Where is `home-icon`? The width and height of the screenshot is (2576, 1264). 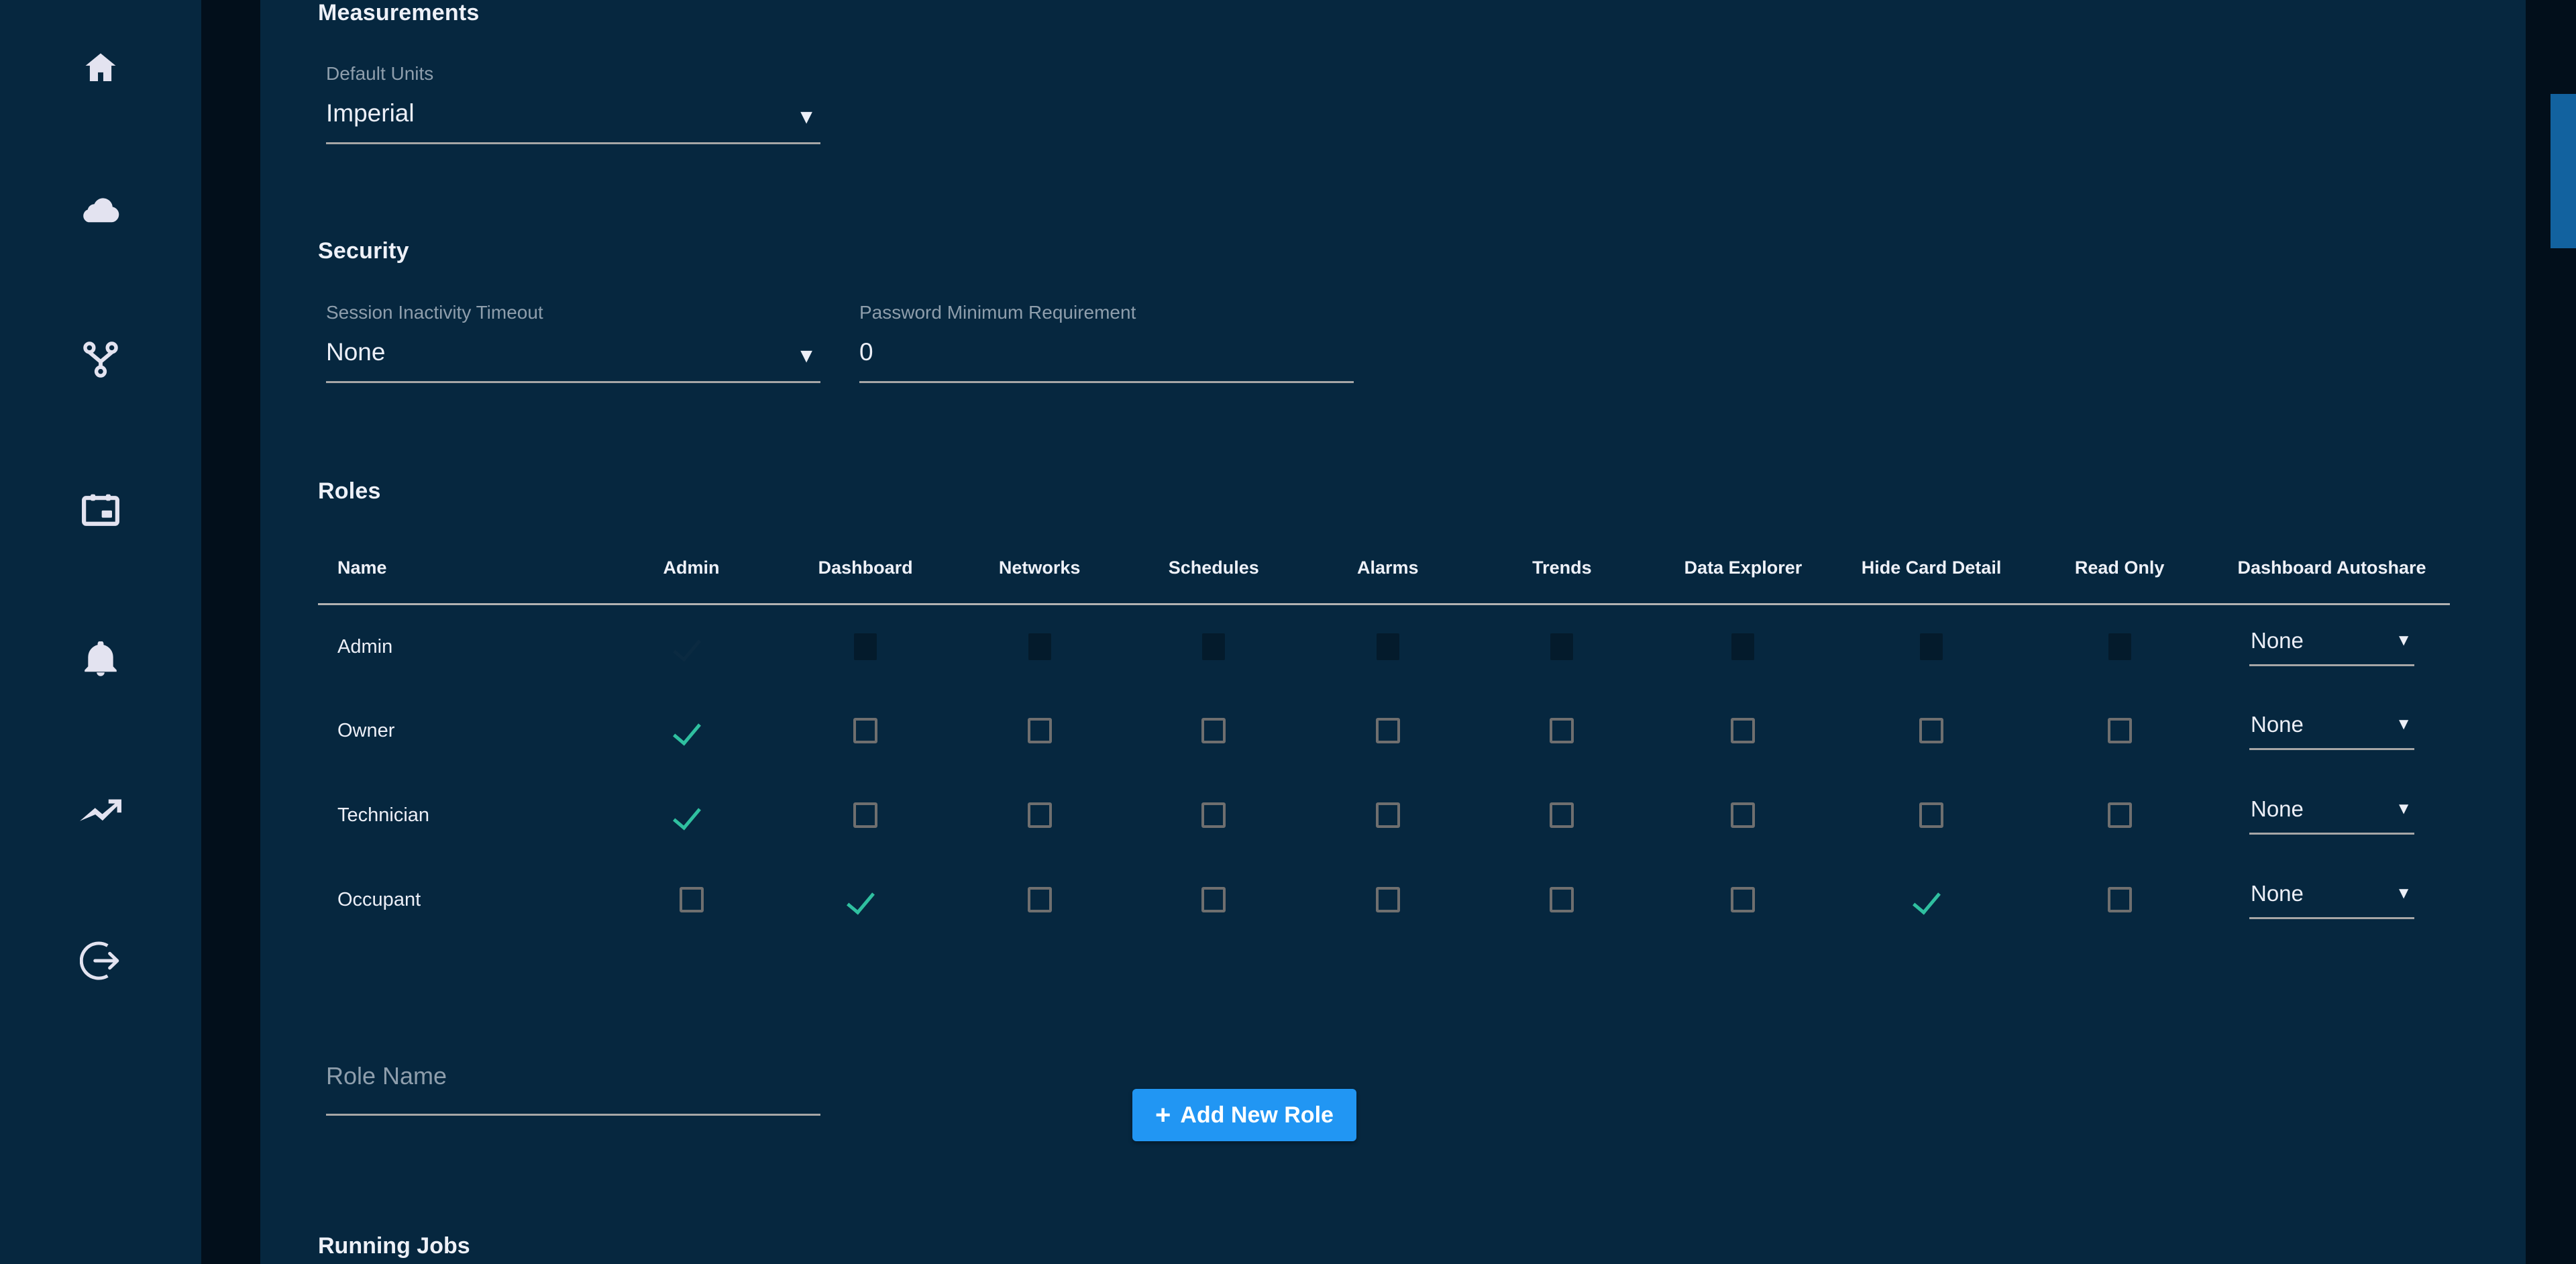 home-icon is located at coordinates (100, 67).